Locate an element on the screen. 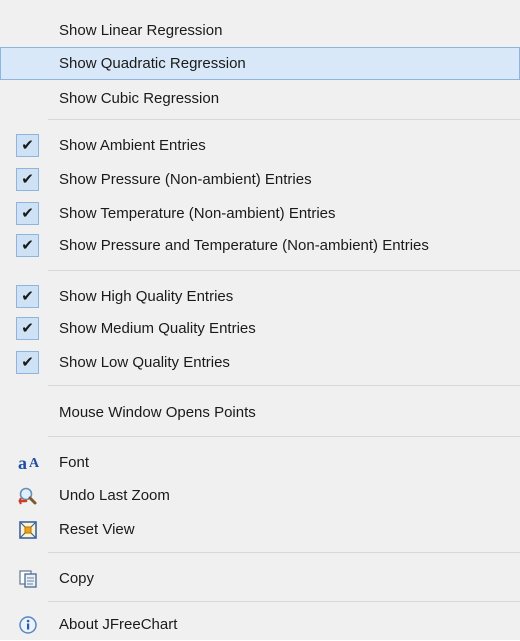  menu-item-label: About JFreeChart is located at coordinates (118, 624).